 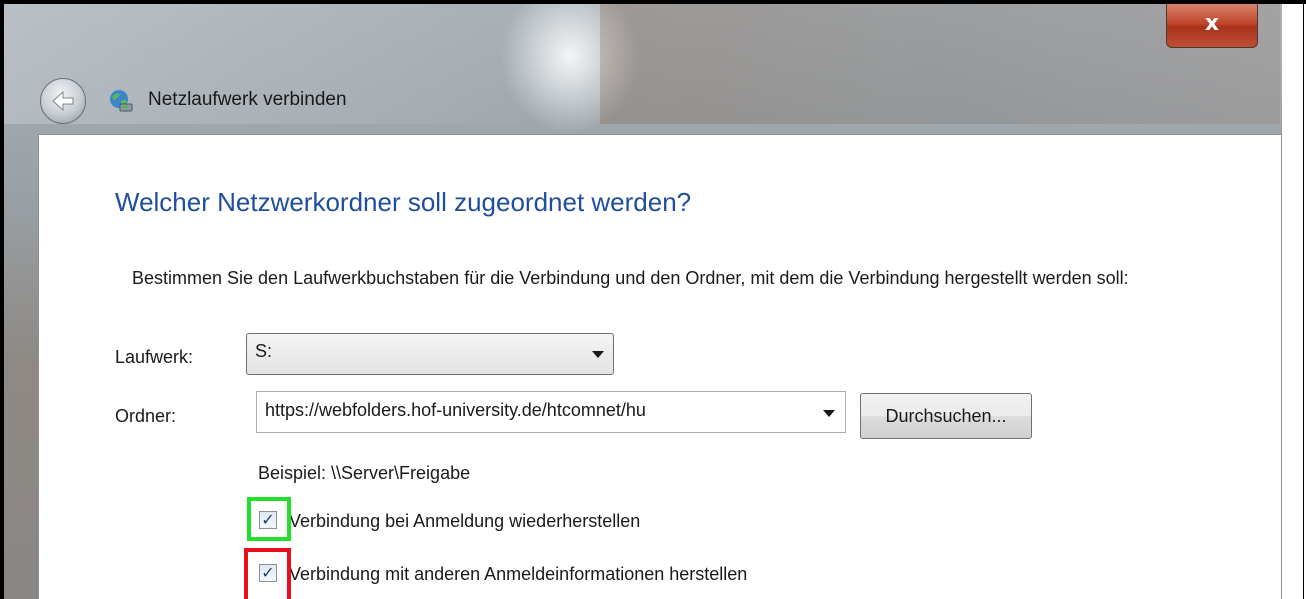 I want to click on close-button: x, so click(x=1212, y=26).